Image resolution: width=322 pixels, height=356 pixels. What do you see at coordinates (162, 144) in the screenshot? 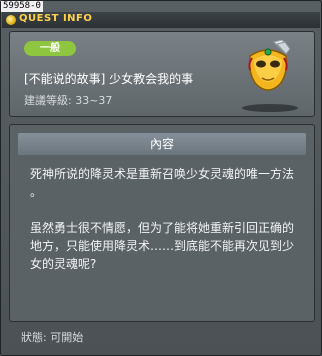
I see `description-header: 內容` at bounding box center [162, 144].